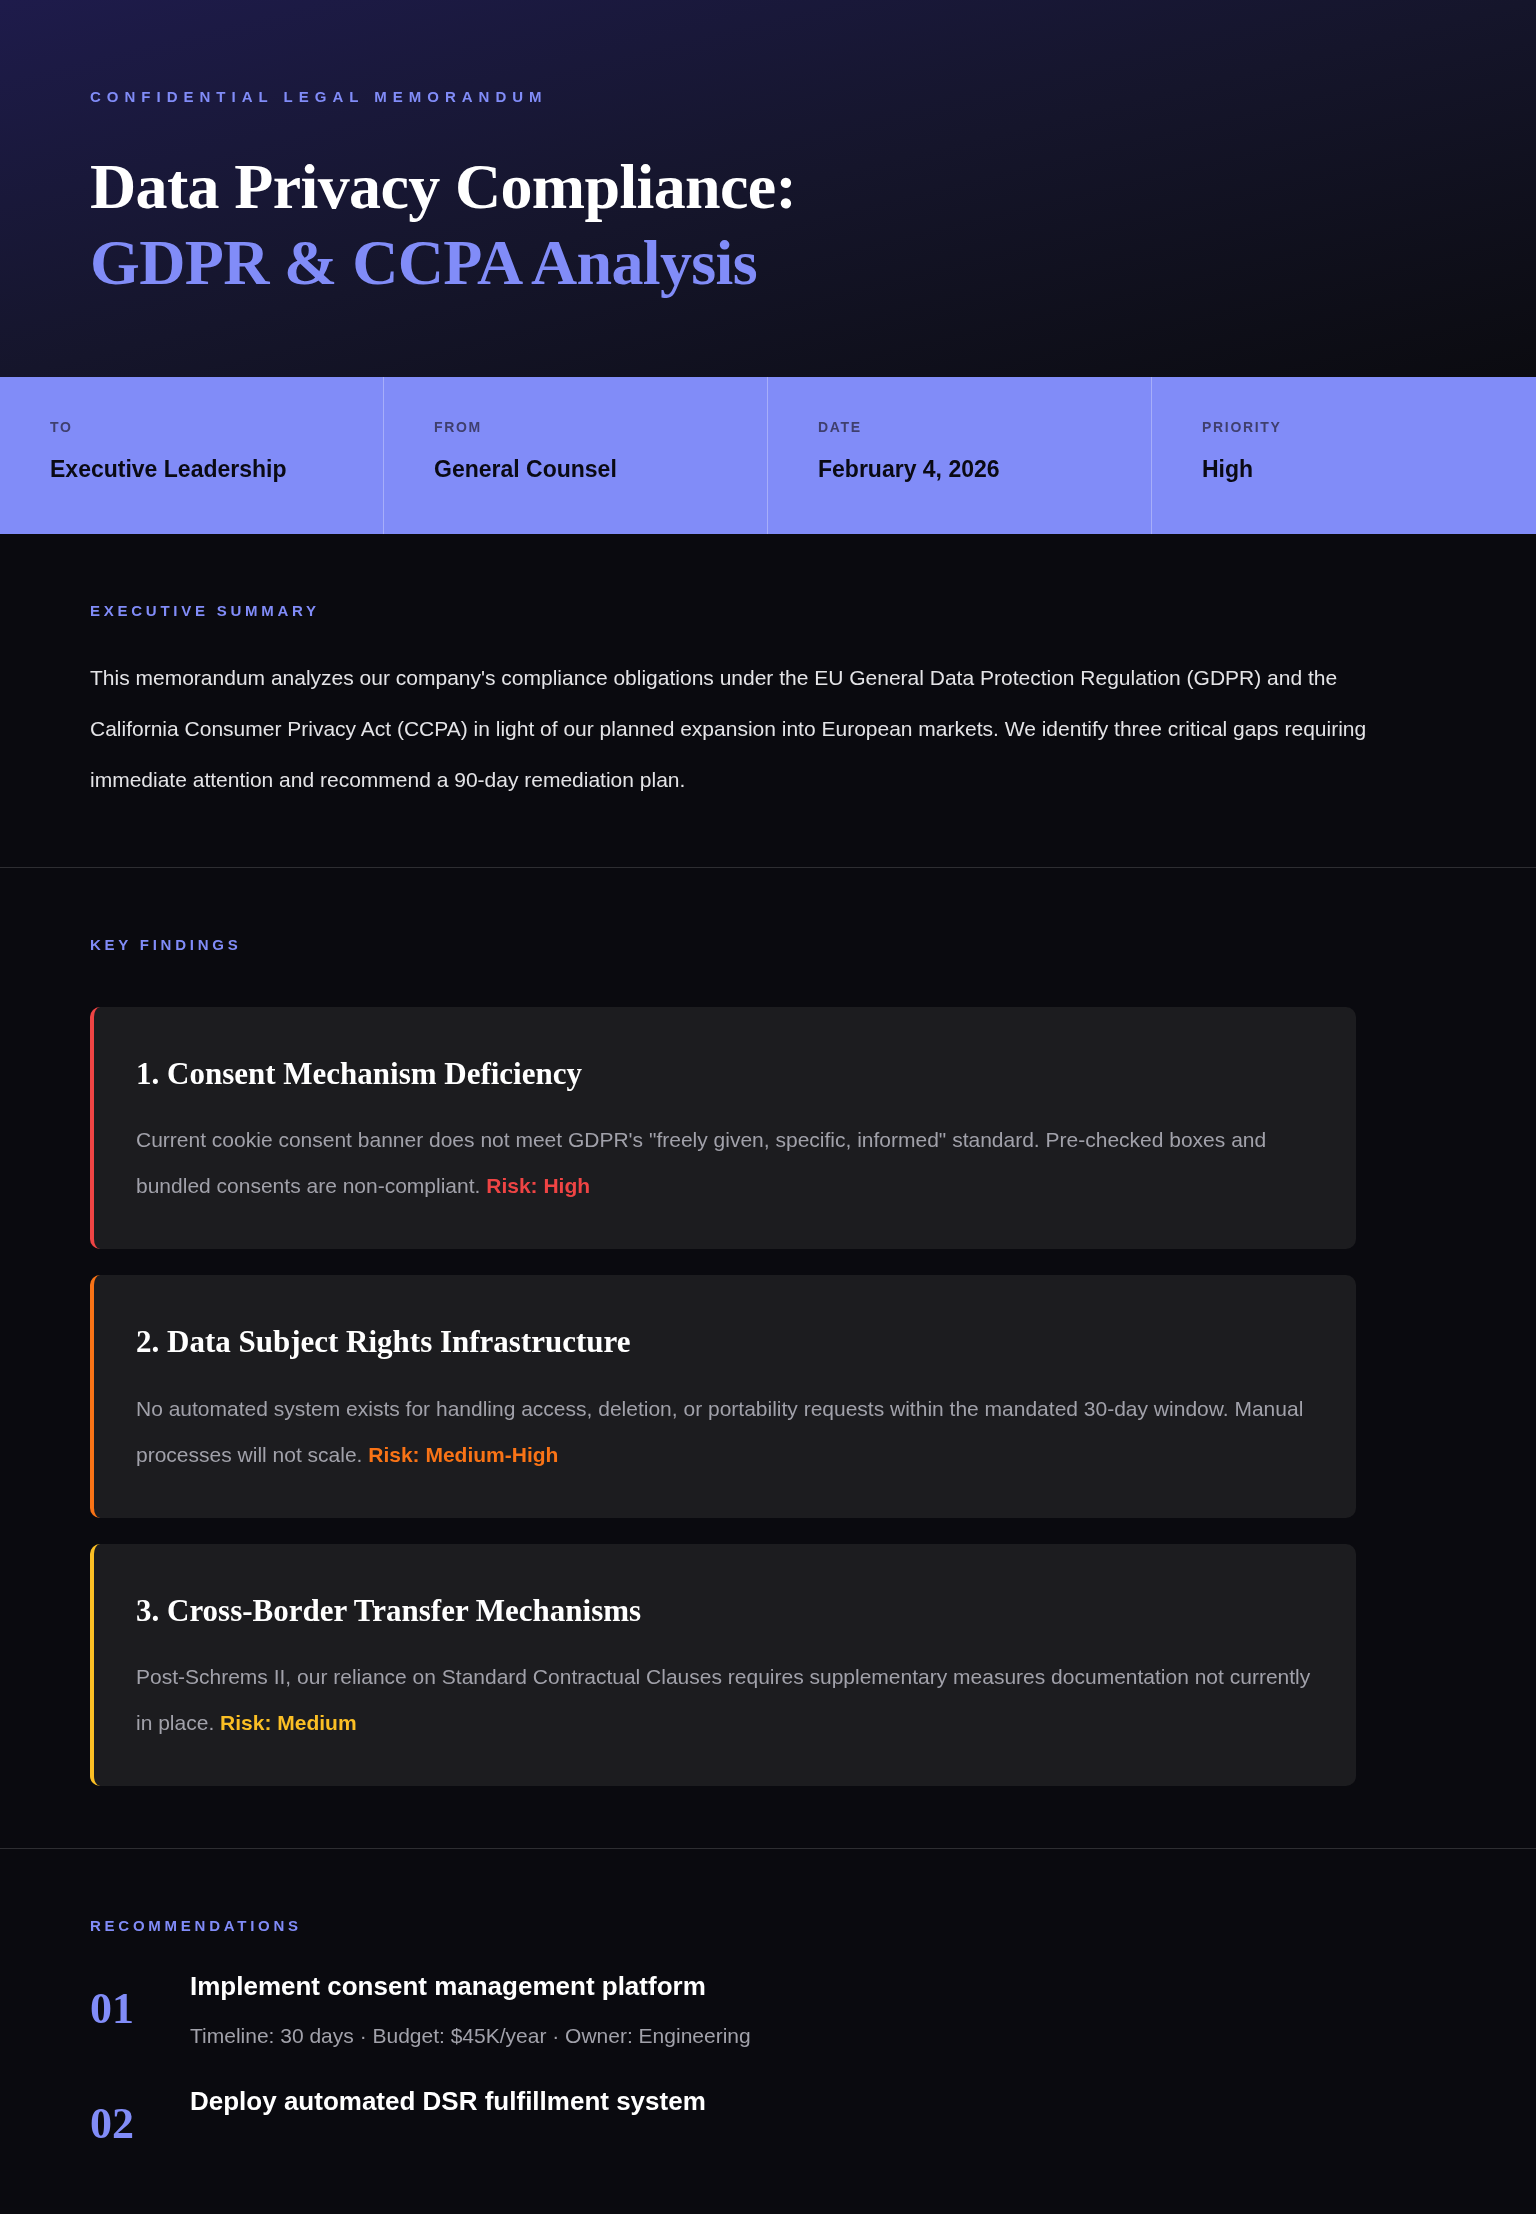 This screenshot has width=1536, height=2214. What do you see at coordinates (526, 469) in the screenshot?
I see `meta-value: General Counsel` at bounding box center [526, 469].